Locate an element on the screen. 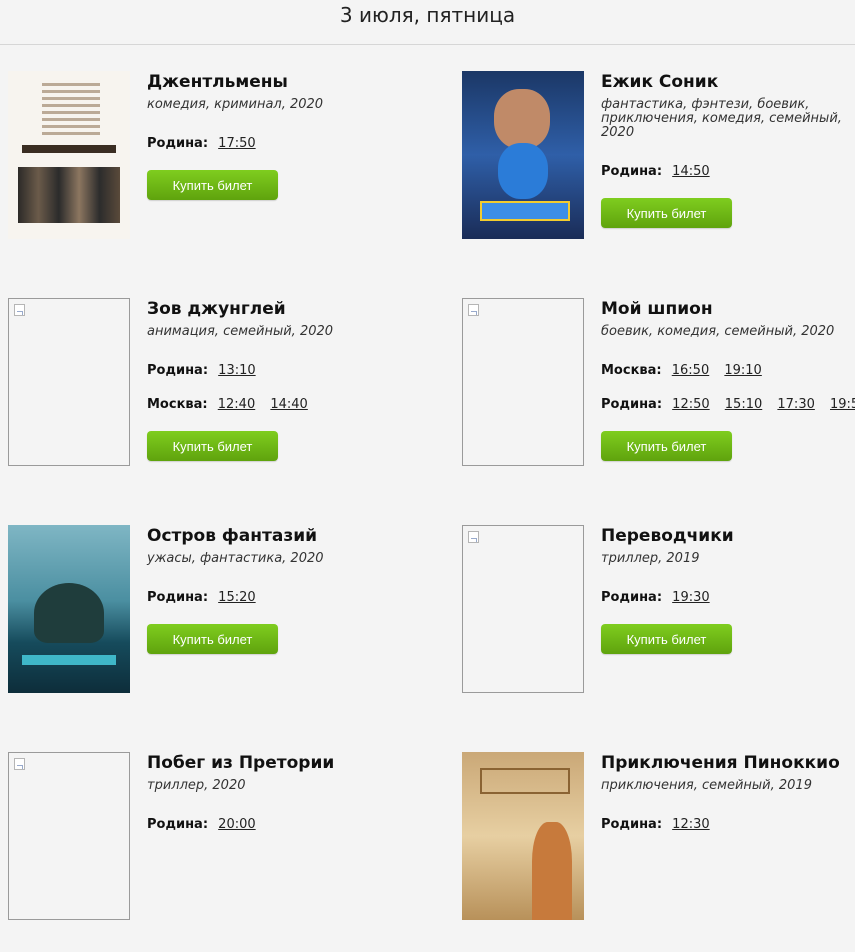 Image resolution: width=855 pixels, height=952 pixels. session-row: Москва: 12:40 14:40 is located at coordinates (272, 405).